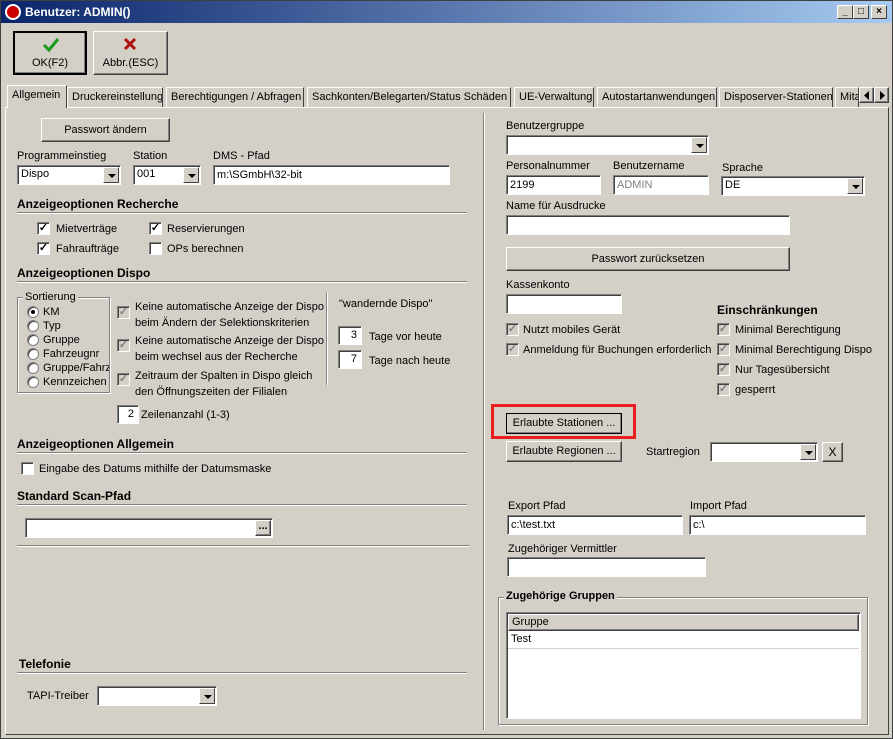  What do you see at coordinates (43, 248) in the screenshot?
I see `fahrauftraege-checkbox: ✓` at bounding box center [43, 248].